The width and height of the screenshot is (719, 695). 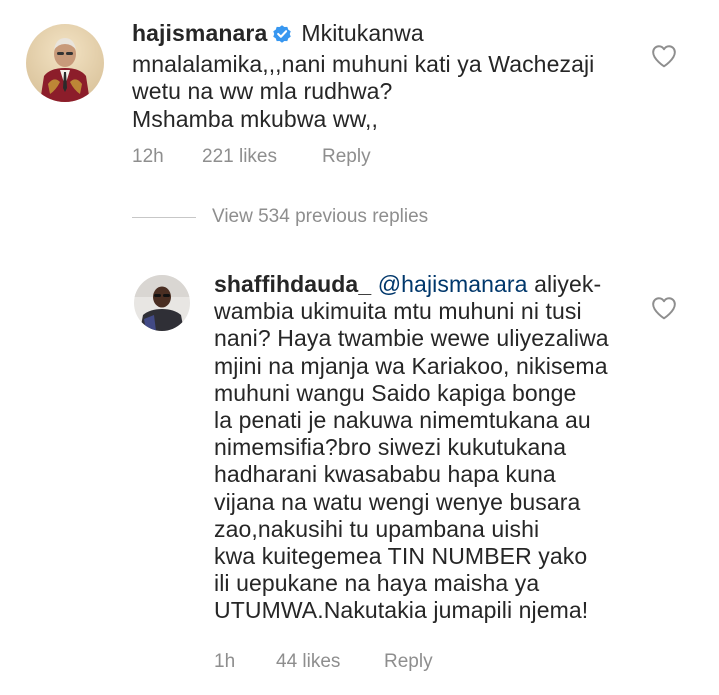 What do you see at coordinates (377, 583) in the screenshot?
I see `reply-text-line12: ili uepukane na haya maisha ya` at bounding box center [377, 583].